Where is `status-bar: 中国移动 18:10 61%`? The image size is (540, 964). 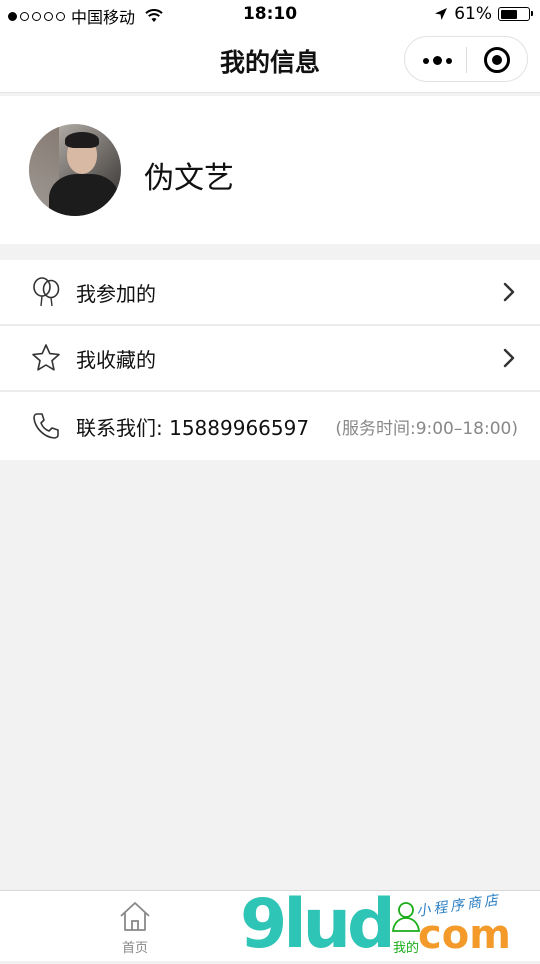 status-bar: 中国移动 18:10 61% is located at coordinates (270, 15).